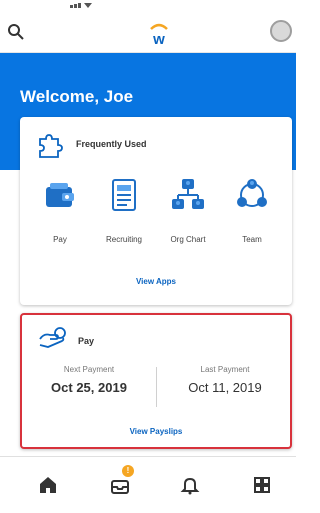 The width and height of the screenshot is (320, 513). Describe the element at coordinates (188, 194) in the screenshot. I see `org-chart-icon` at that location.